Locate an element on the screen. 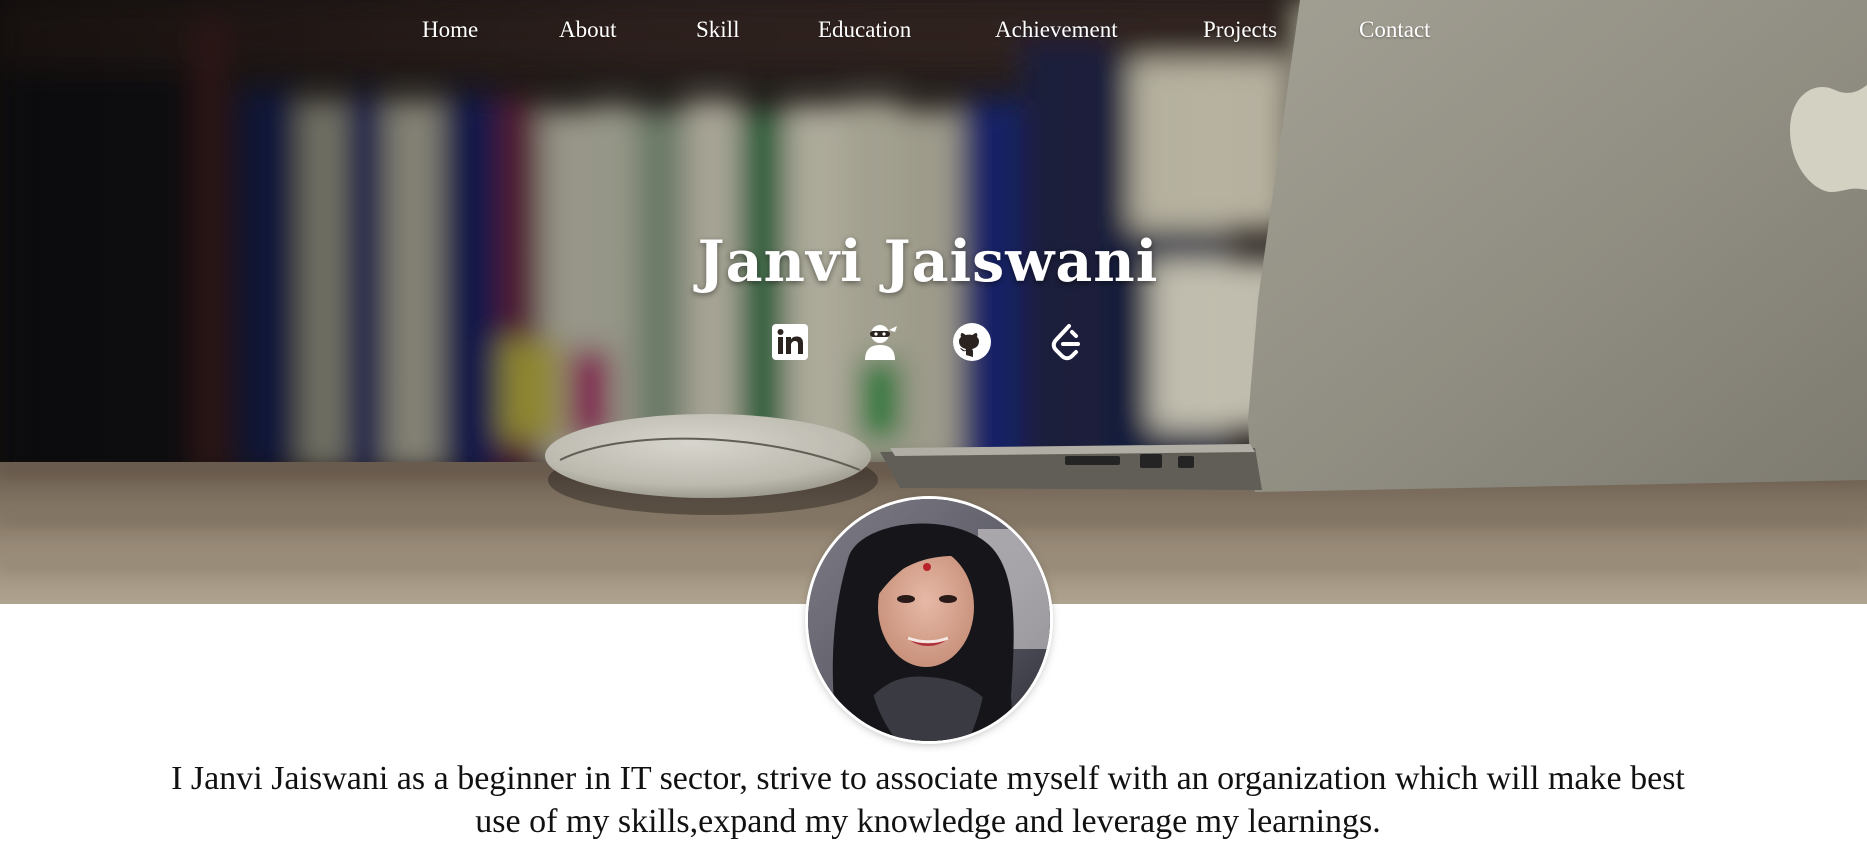  linkedin-icon is located at coordinates (790, 342).